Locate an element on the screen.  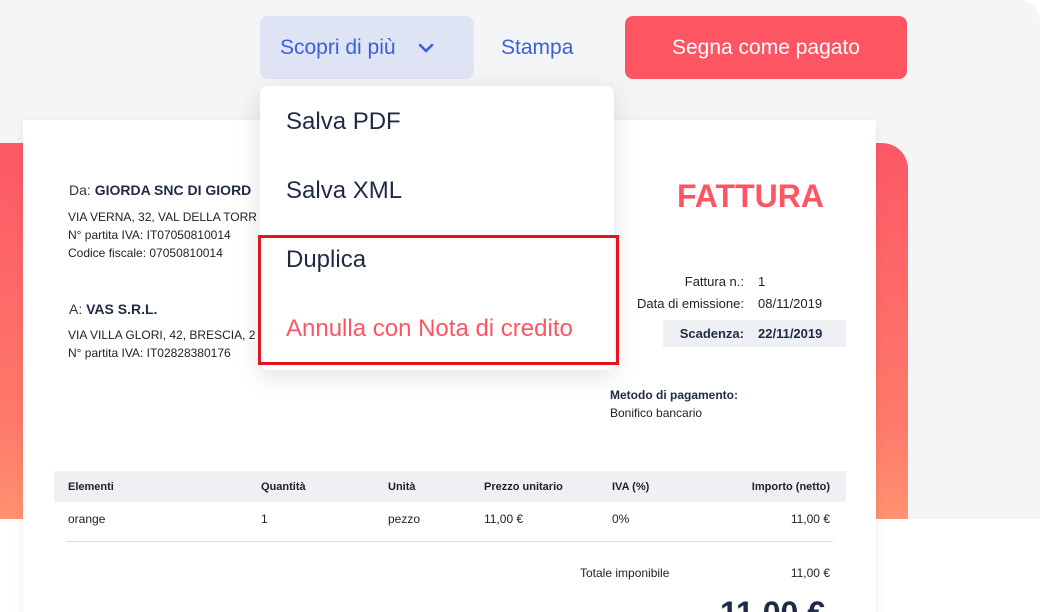
issue-date-value: 08/11/2019 is located at coordinates (790, 303).